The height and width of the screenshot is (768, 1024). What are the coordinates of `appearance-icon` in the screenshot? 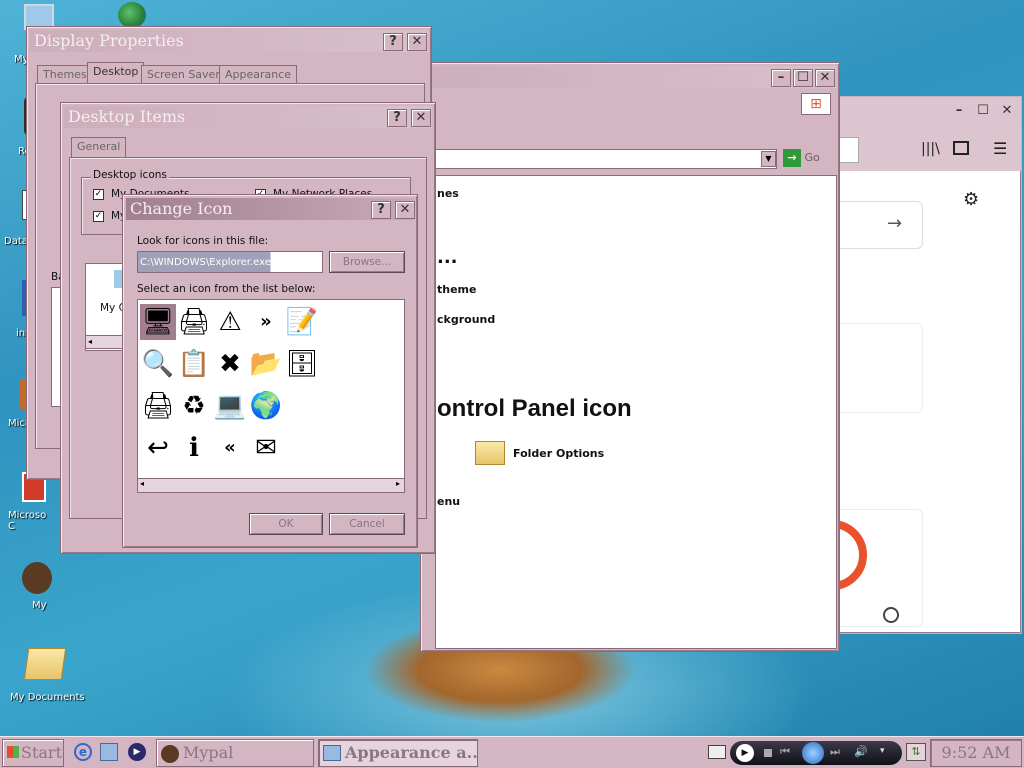 It's located at (332, 753).